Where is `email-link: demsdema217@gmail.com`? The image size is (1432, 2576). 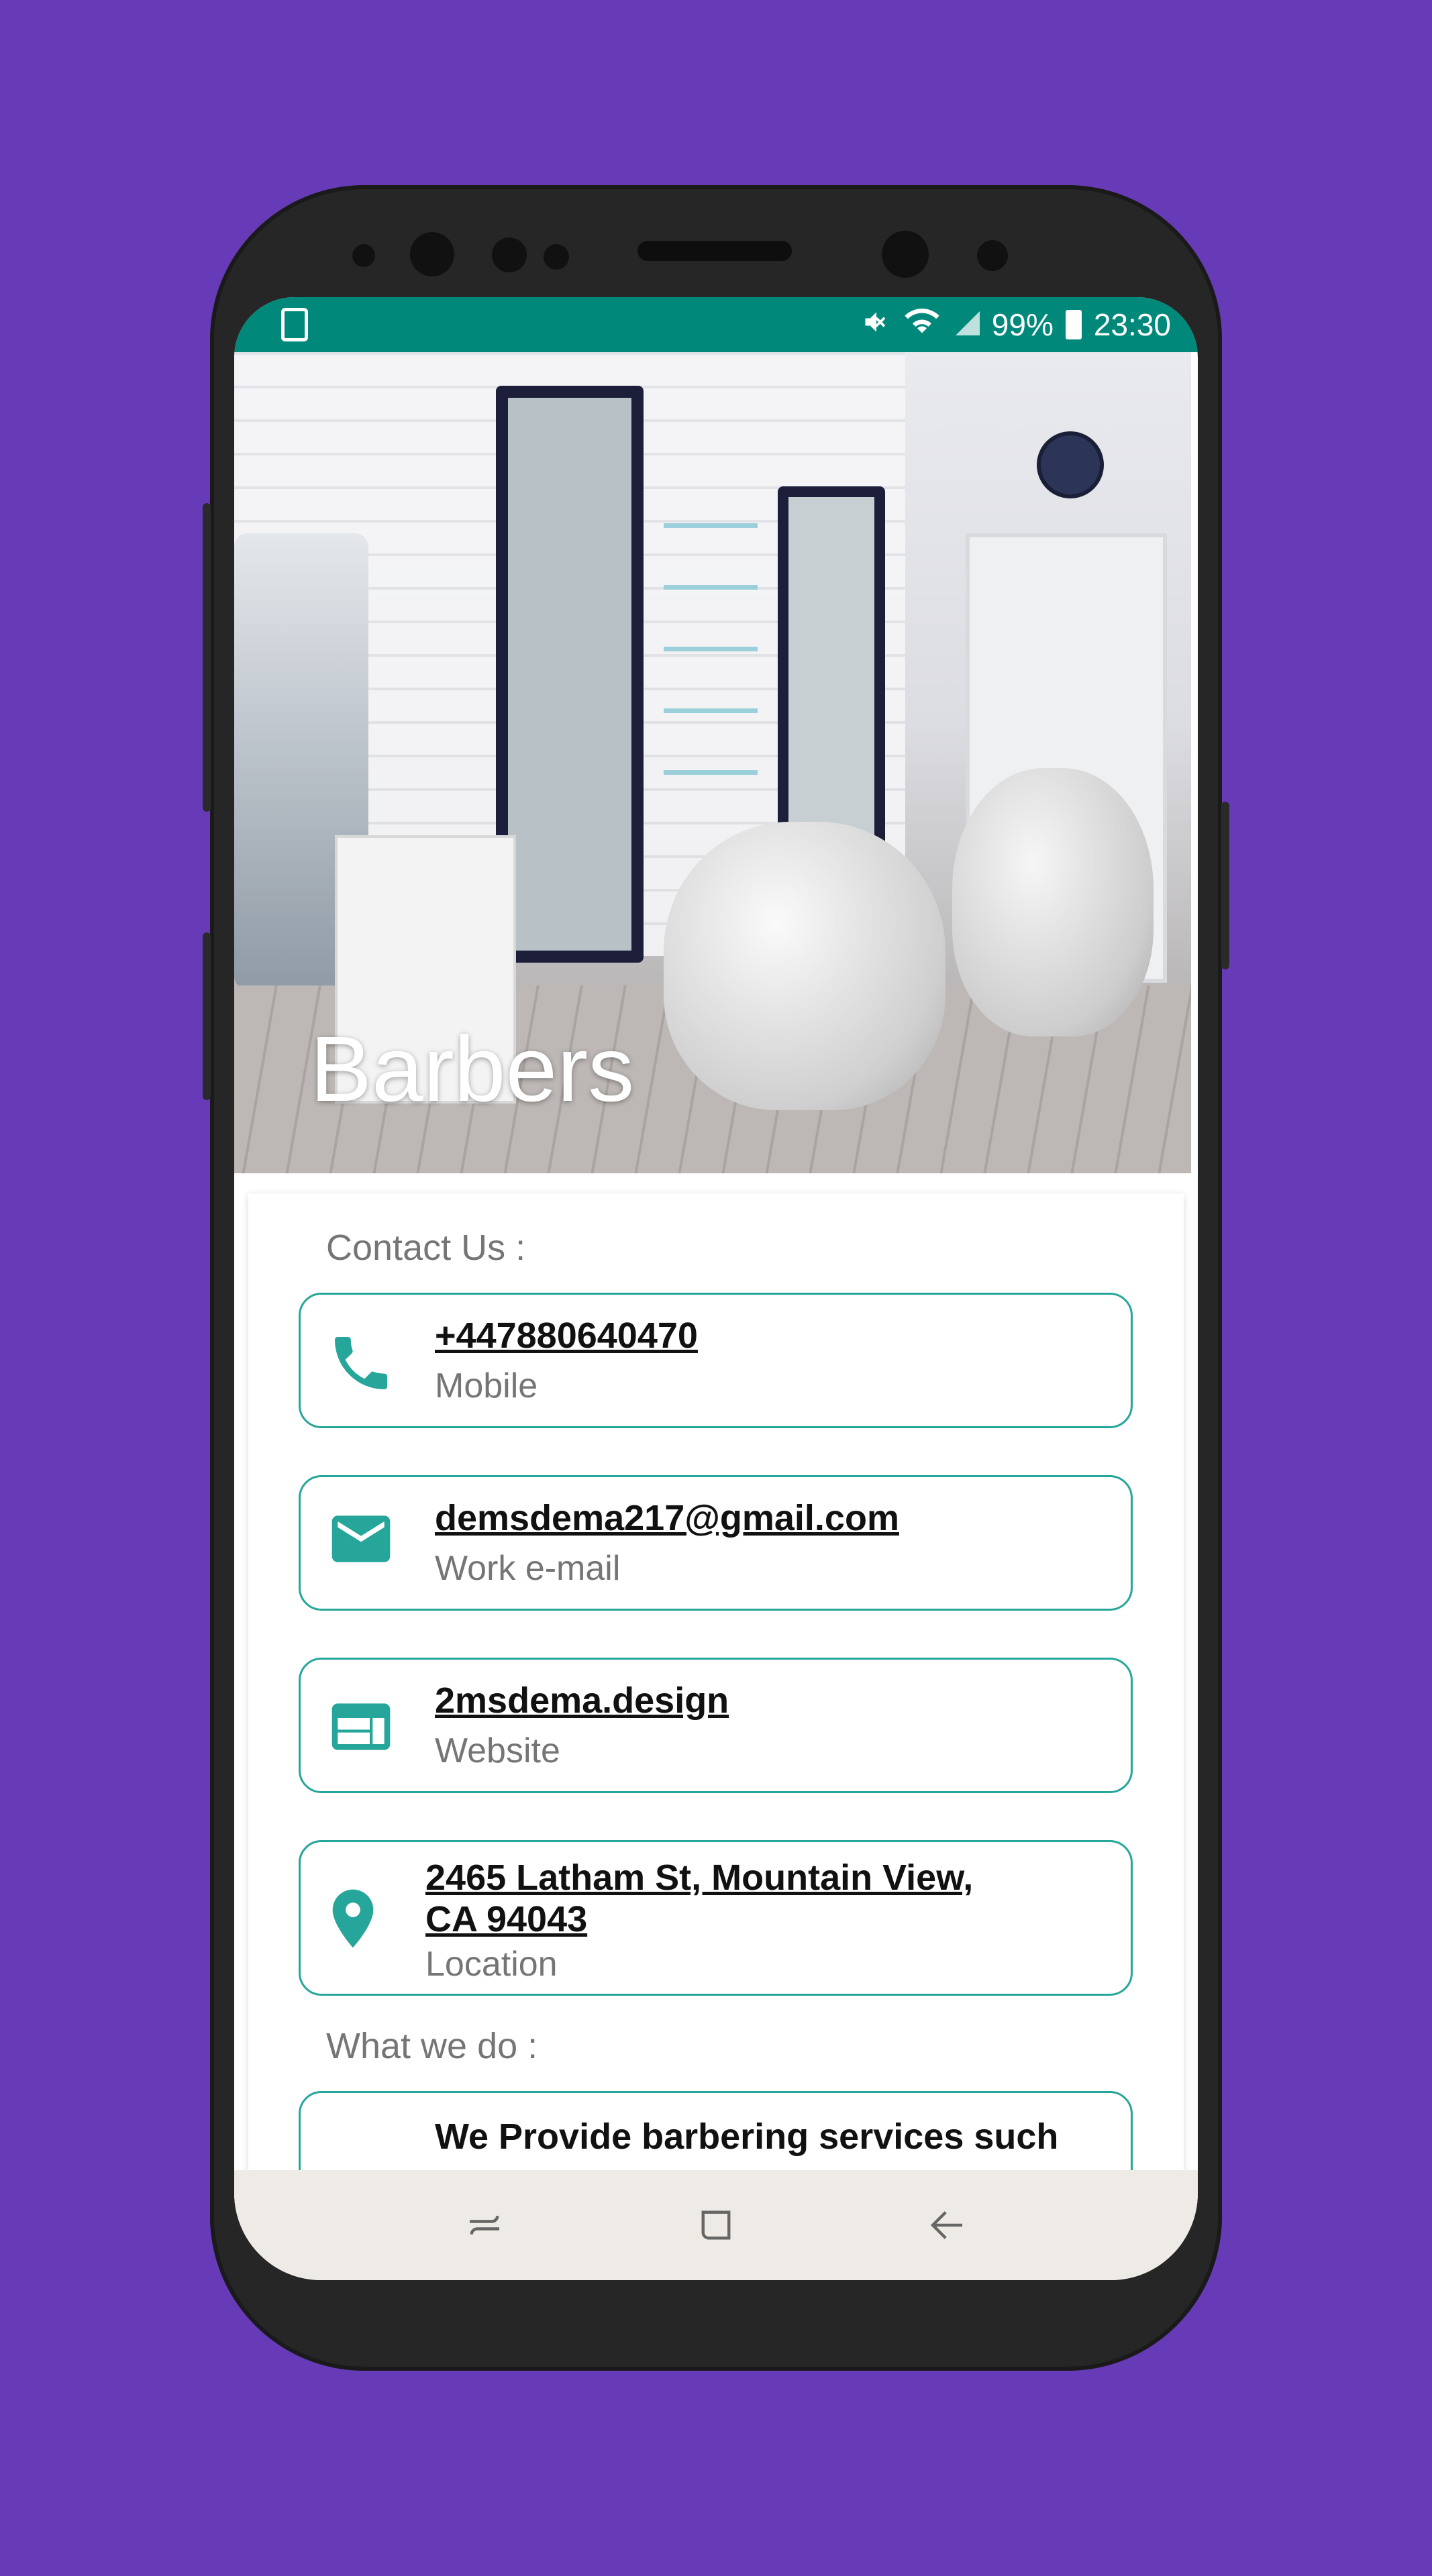 email-link: demsdema217@gmail.com is located at coordinates (667, 1518).